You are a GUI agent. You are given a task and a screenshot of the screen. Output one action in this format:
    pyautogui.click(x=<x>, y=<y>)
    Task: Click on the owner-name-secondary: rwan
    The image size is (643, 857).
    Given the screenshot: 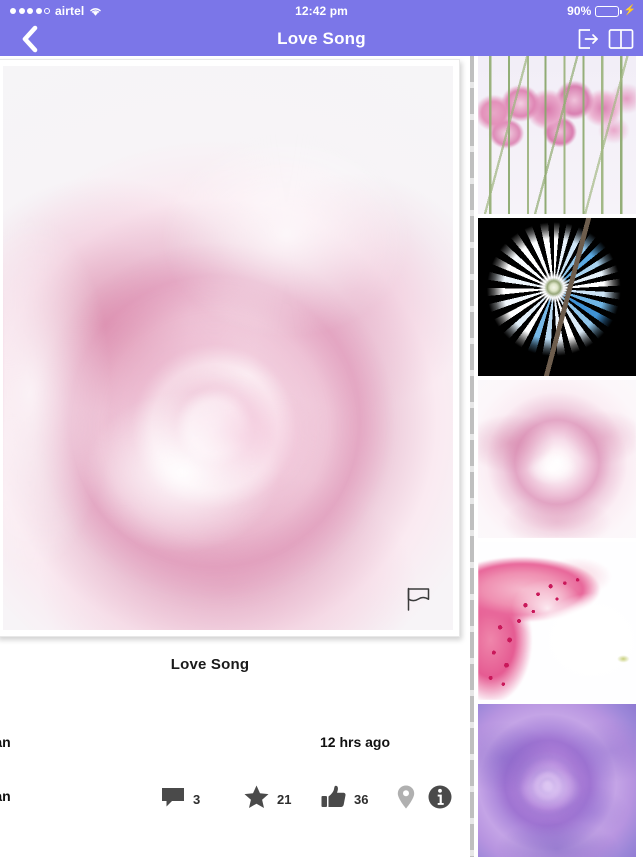 What is the action you would take?
    pyautogui.click(x=5, y=796)
    